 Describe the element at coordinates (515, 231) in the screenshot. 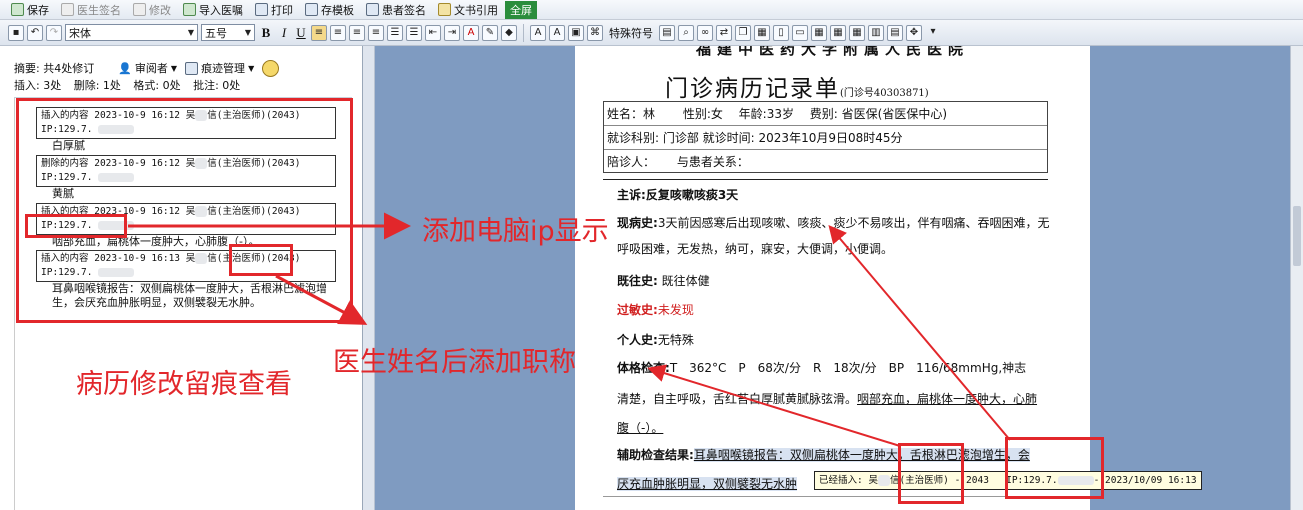

I see `annotation-ip: 添加电脑ip显示` at that location.